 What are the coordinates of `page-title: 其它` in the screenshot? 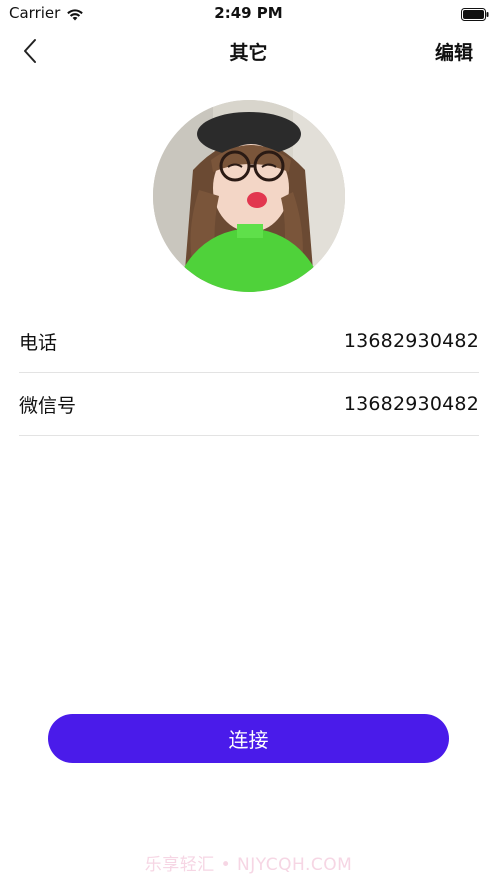 It's located at (248, 53).